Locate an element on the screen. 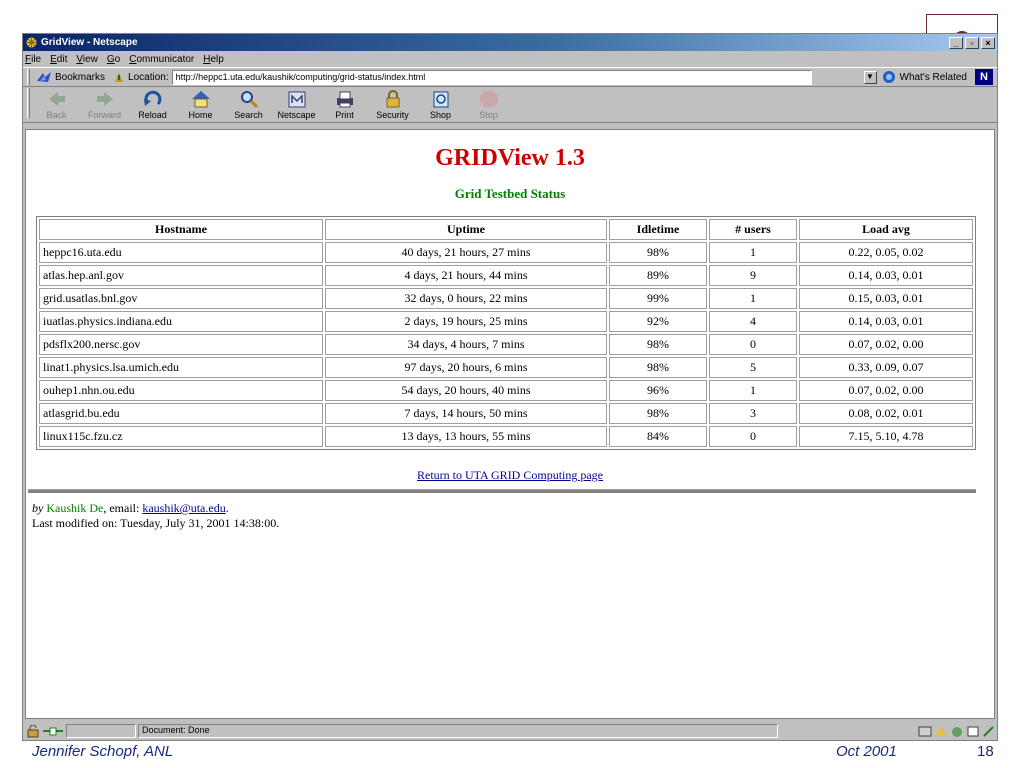  cell-hostname: atlas.hep.anl.gov is located at coordinates (181, 275).